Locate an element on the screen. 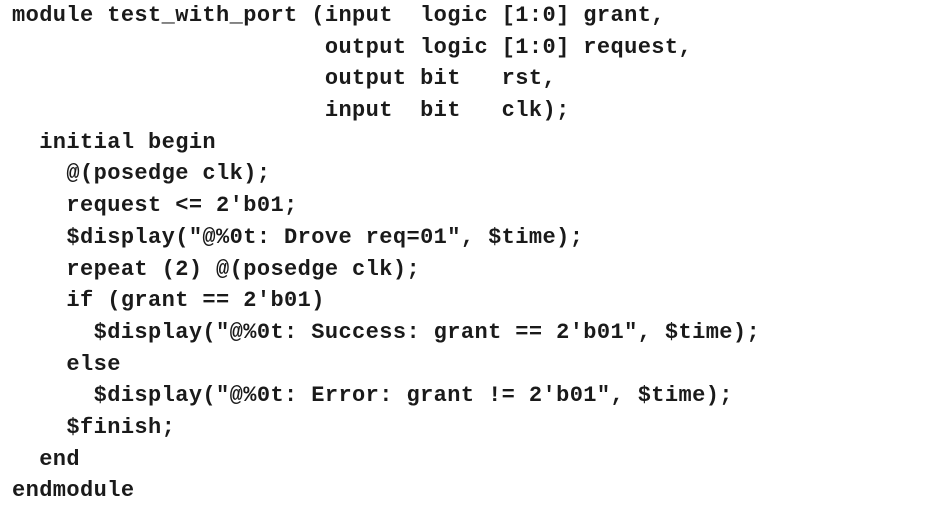  code-line: else is located at coordinates (66, 364).